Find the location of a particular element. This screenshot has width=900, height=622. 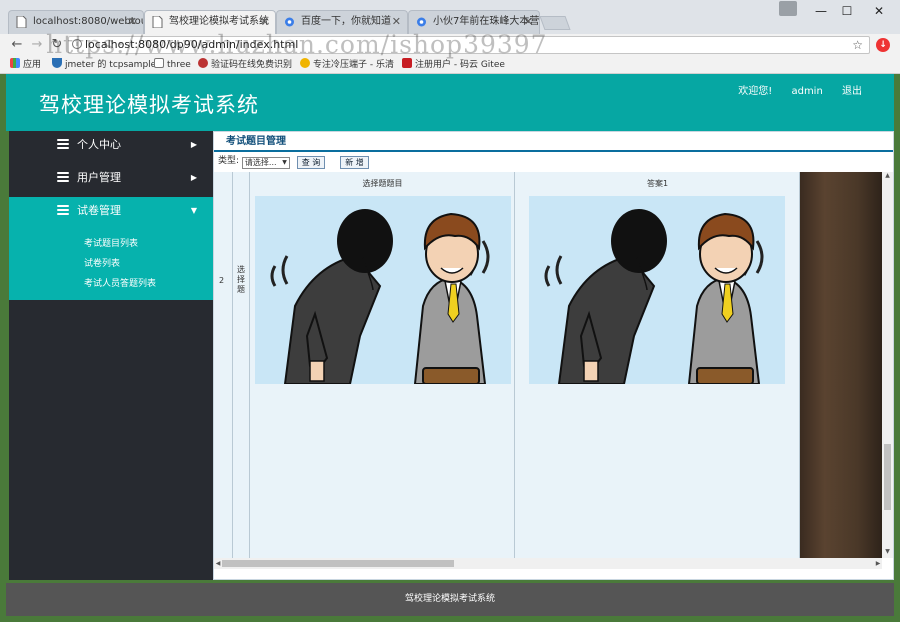

user-box: 欢迎您! admin 退出 is located at coordinates (792, 89).